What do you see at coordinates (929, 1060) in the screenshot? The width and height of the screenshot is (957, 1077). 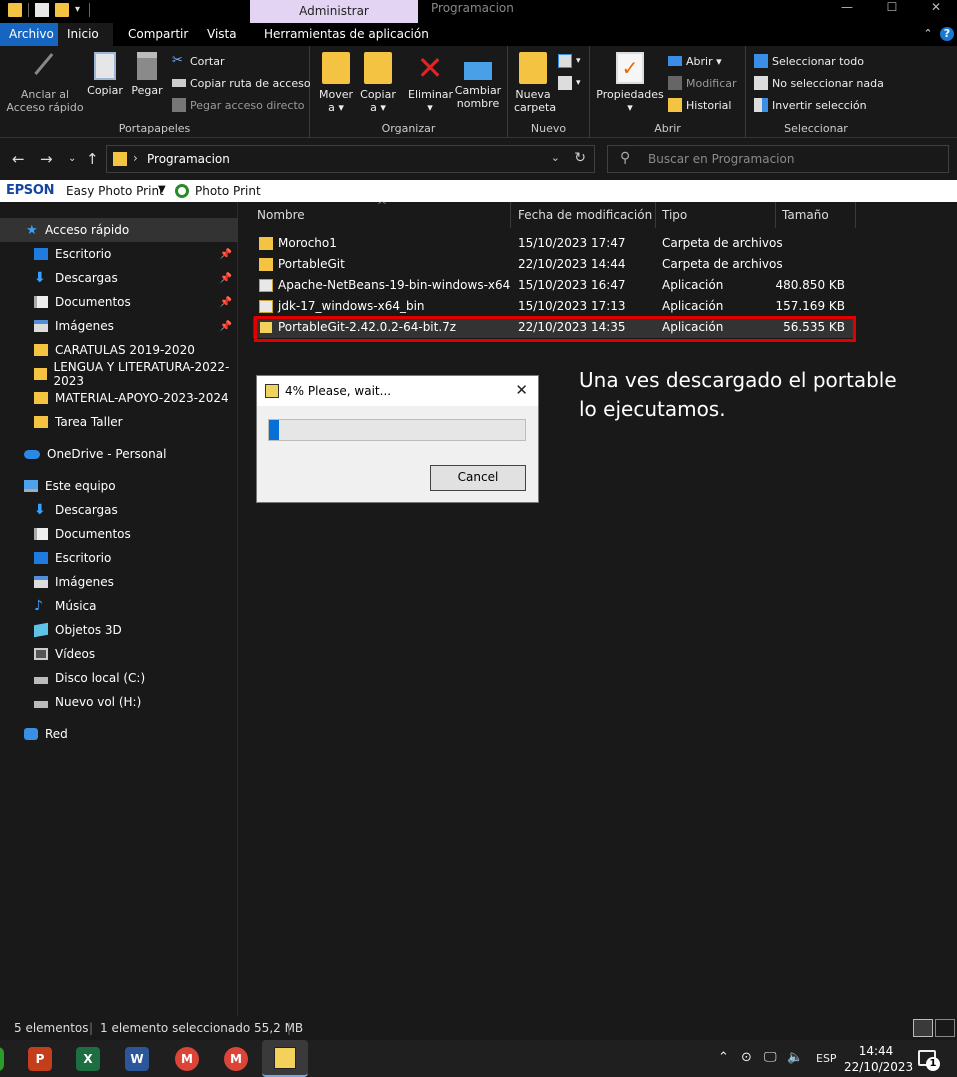 I see `notifications-icon: 1` at bounding box center [929, 1060].